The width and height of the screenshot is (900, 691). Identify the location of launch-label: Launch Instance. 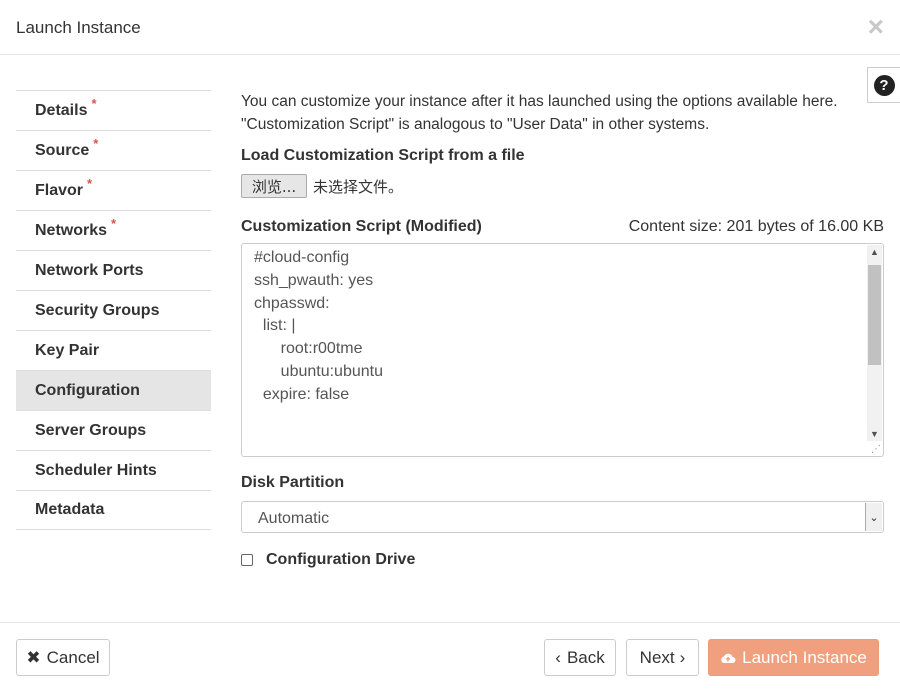
(804, 657).